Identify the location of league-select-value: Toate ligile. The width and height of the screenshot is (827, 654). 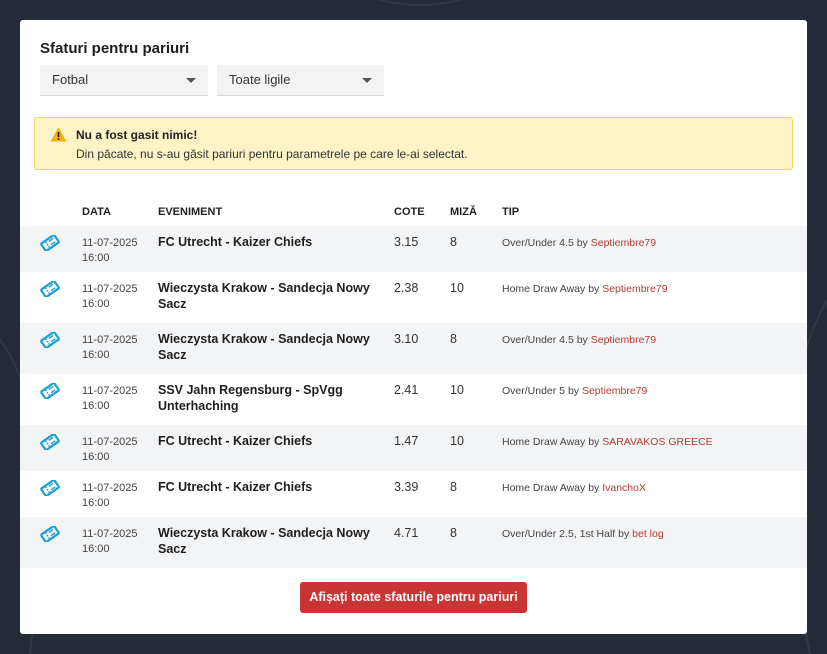
(260, 79).